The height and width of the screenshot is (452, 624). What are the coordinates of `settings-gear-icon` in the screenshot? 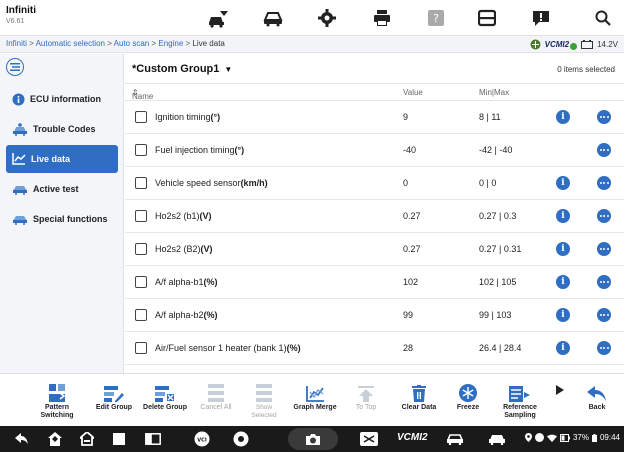 It's located at (327, 18).